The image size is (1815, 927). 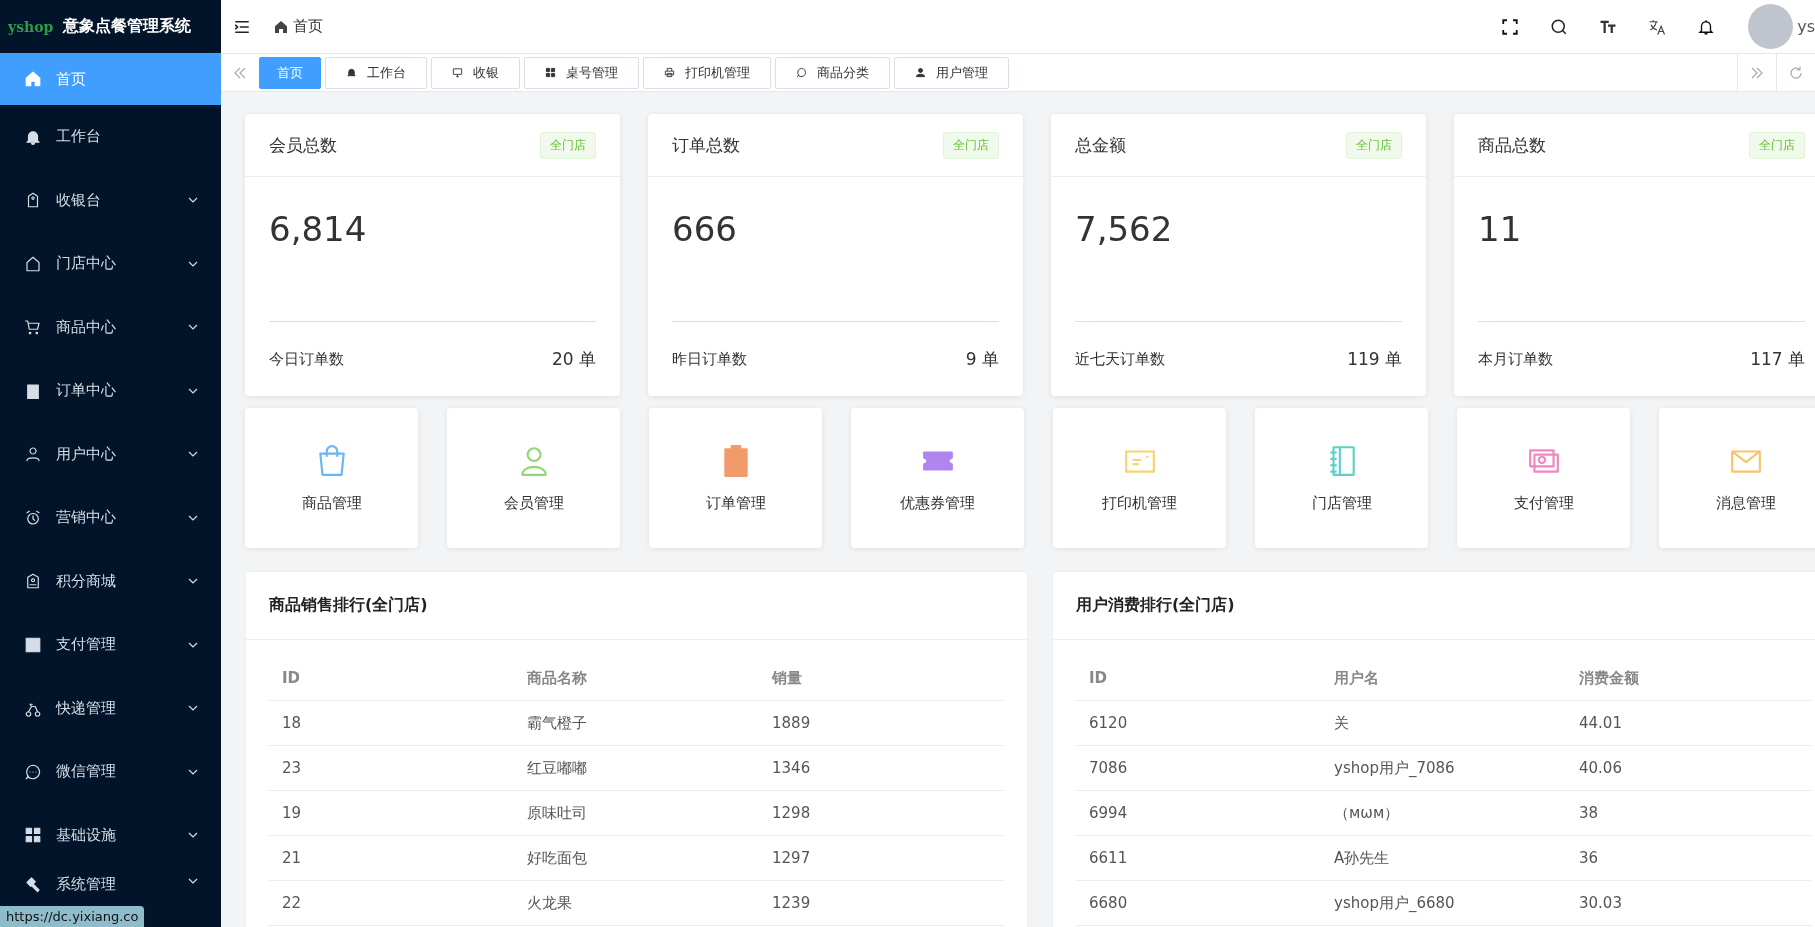 What do you see at coordinates (951, 72) in the screenshot?
I see `tab: 用户管理` at bounding box center [951, 72].